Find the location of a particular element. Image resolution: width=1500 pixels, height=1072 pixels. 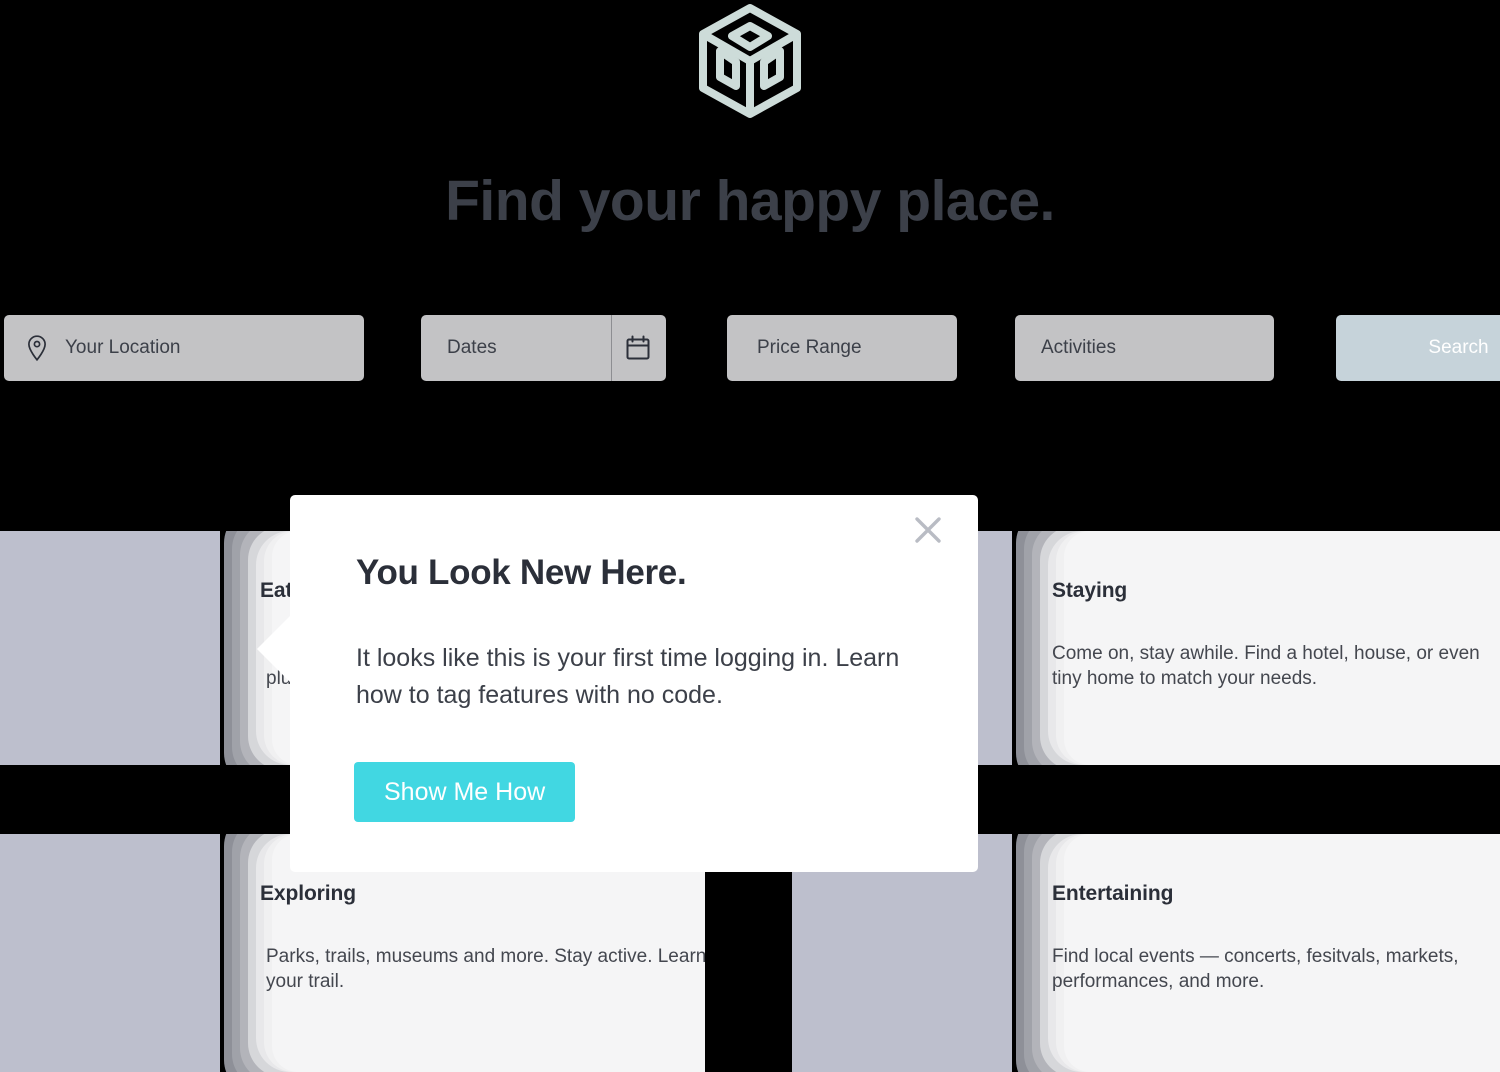

card-entertaining-title: Entertaining is located at coordinates (1113, 893).